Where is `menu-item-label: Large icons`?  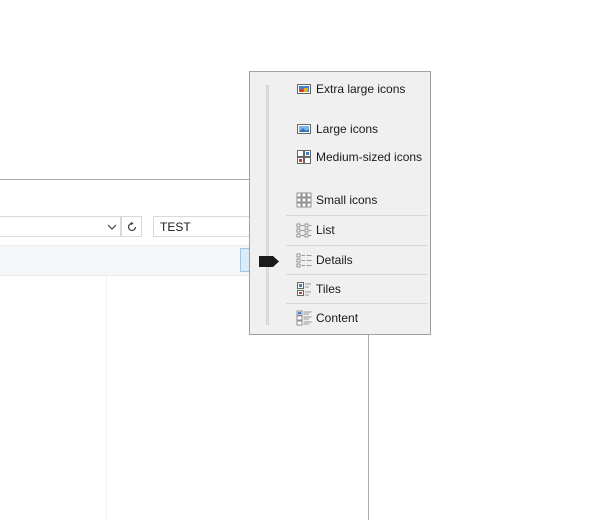 menu-item-label: Large icons is located at coordinates (347, 129).